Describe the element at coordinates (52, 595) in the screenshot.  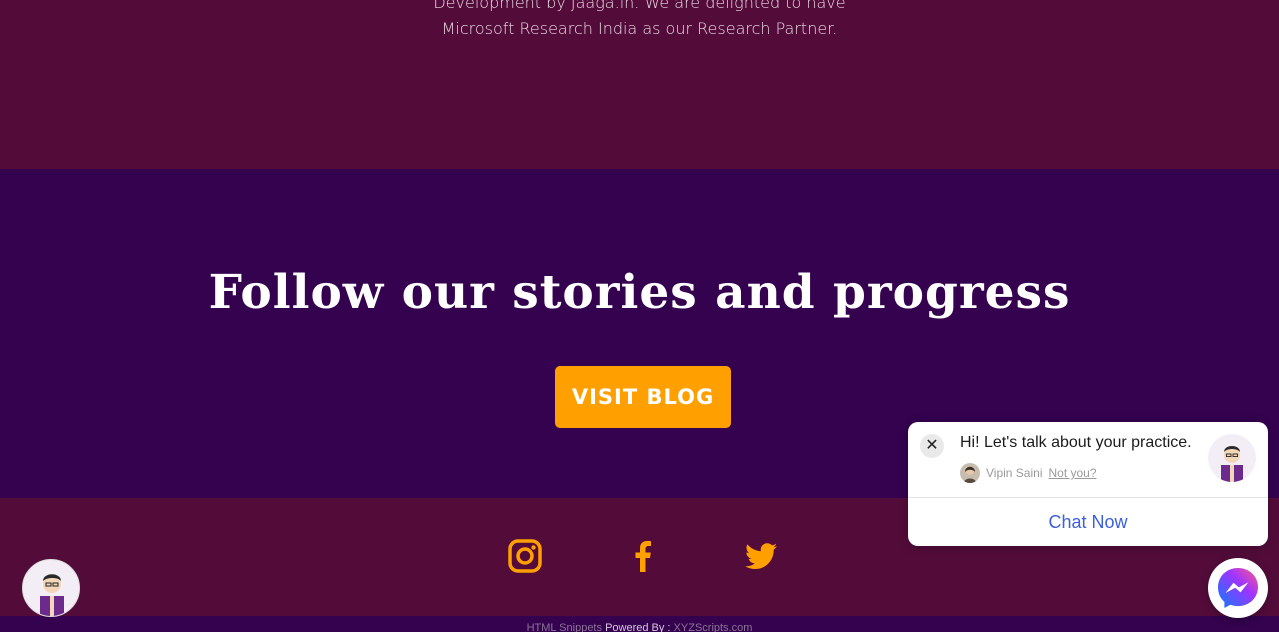
I see `agent-avatar-icon` at that location.